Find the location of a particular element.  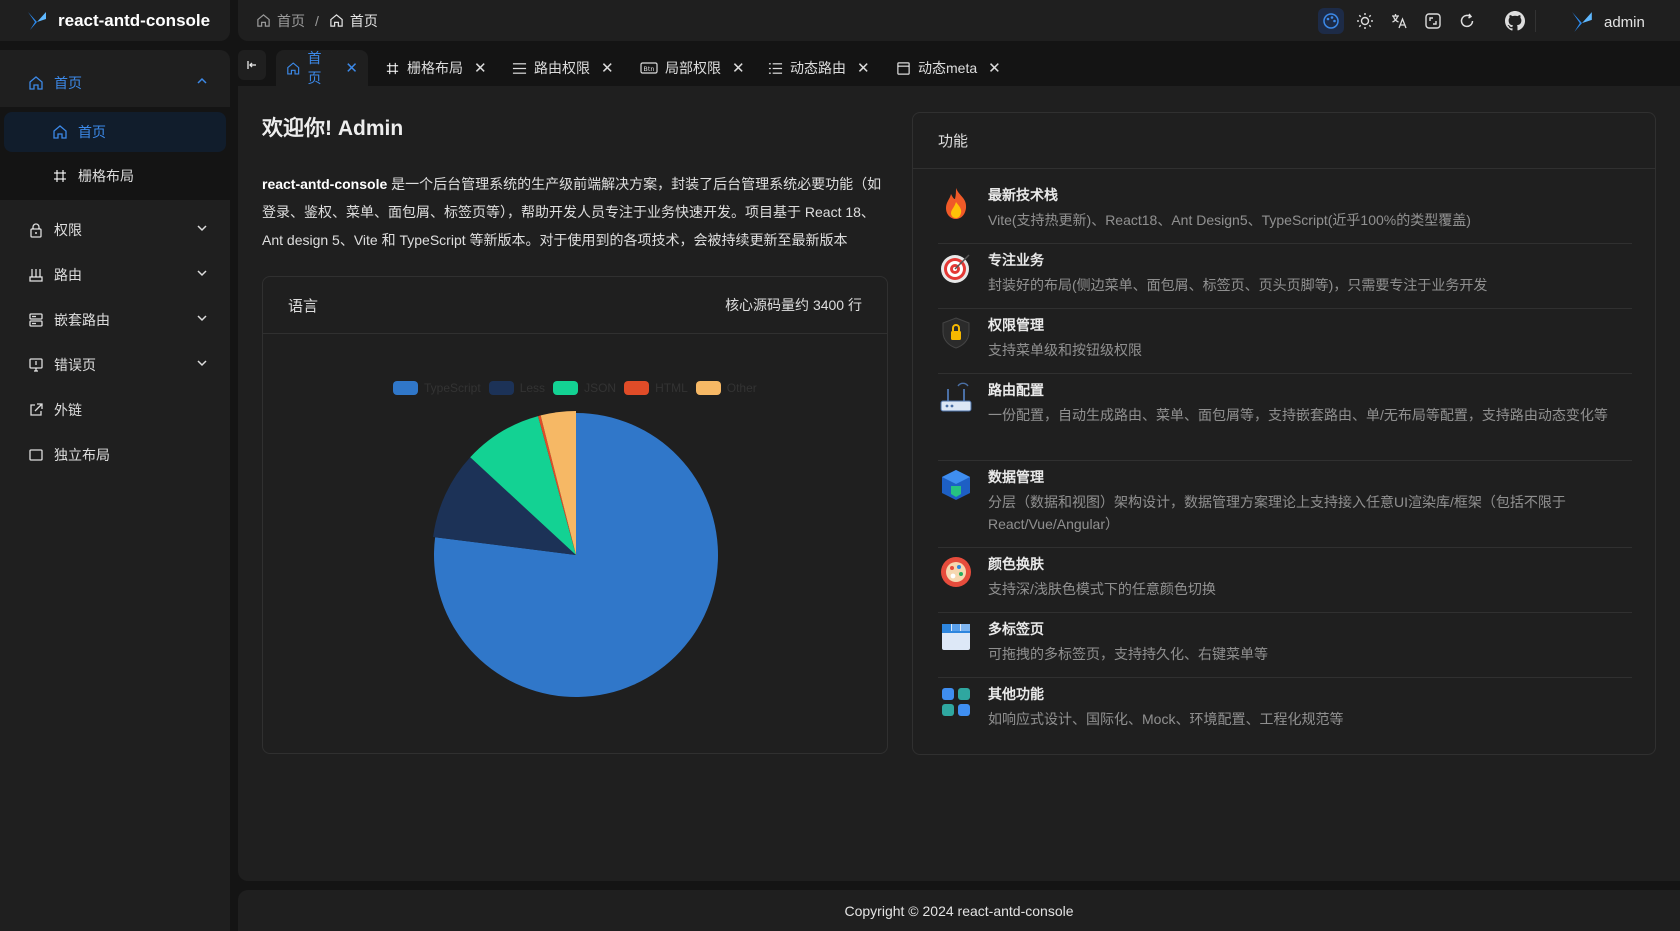

github-icon is located at coordinates (1515, 21).